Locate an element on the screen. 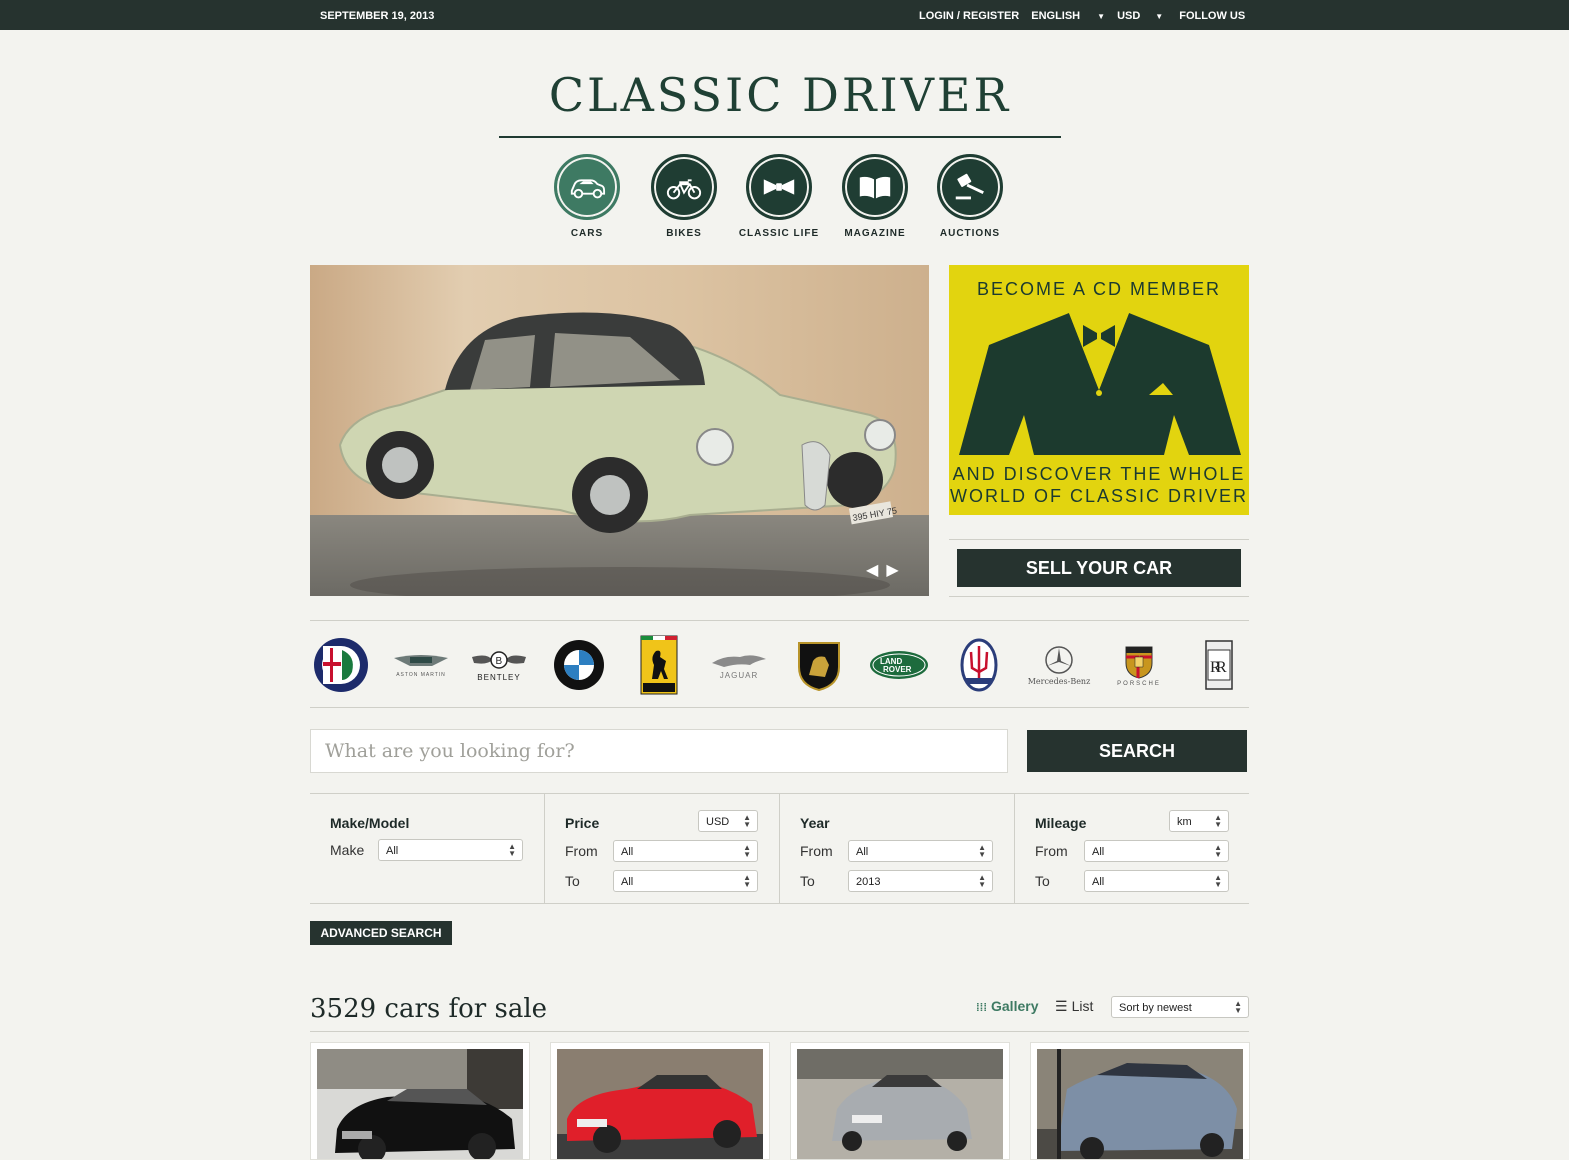 Image resolution: width=1569 pixels, height=1160 pixels. mileage-from-select: All ▲ ▼ is located at coordinates (1156, 851).